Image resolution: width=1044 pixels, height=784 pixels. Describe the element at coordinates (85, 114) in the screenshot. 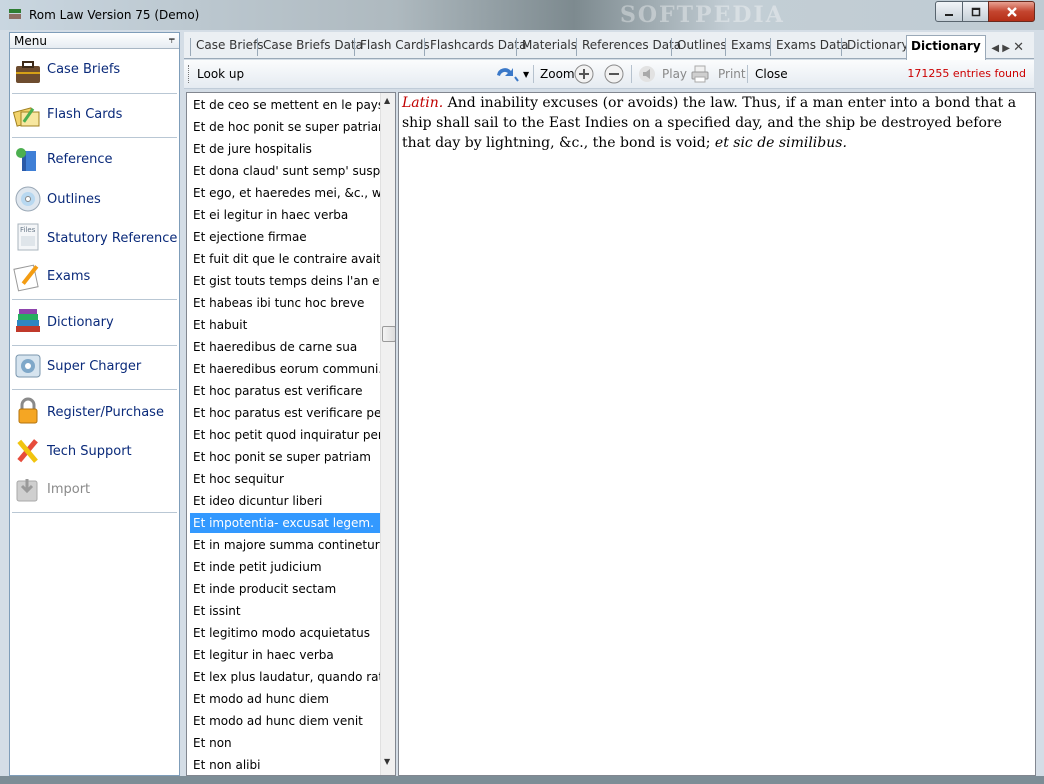

I see `menu-item-label: Flash Cards` at that location.